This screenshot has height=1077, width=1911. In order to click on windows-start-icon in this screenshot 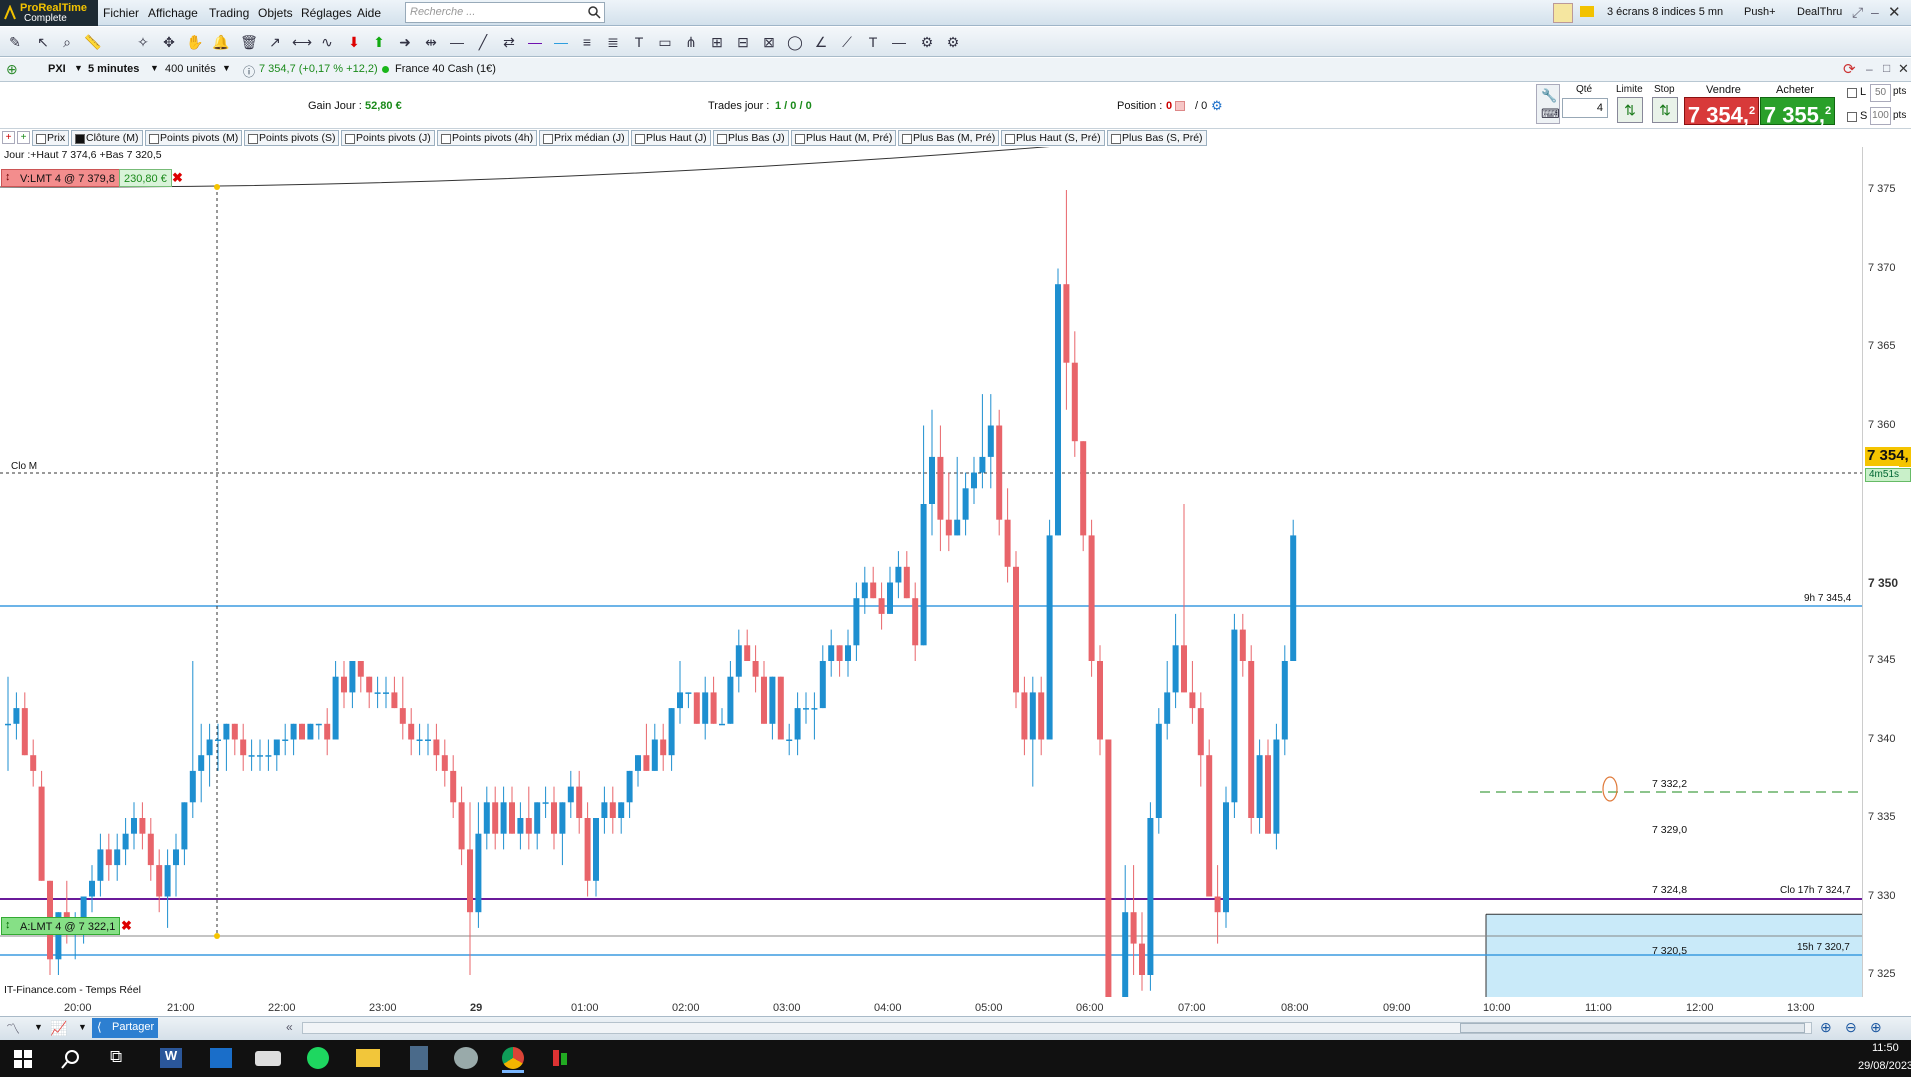, I will do `click(23, 1059)`.